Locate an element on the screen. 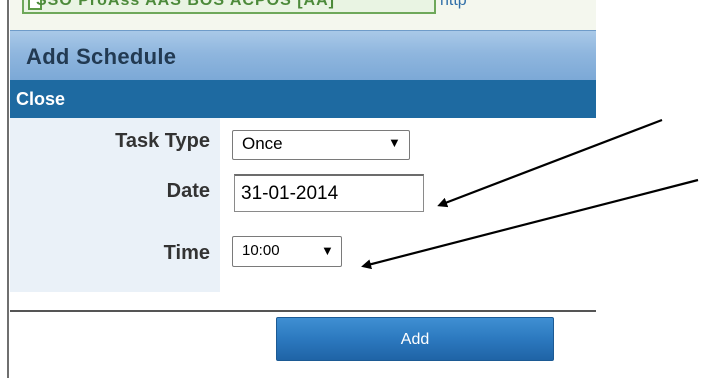 The height and width of the screenshot is (378, 706). top-cut-link: http is located at coordinates (453, 5).